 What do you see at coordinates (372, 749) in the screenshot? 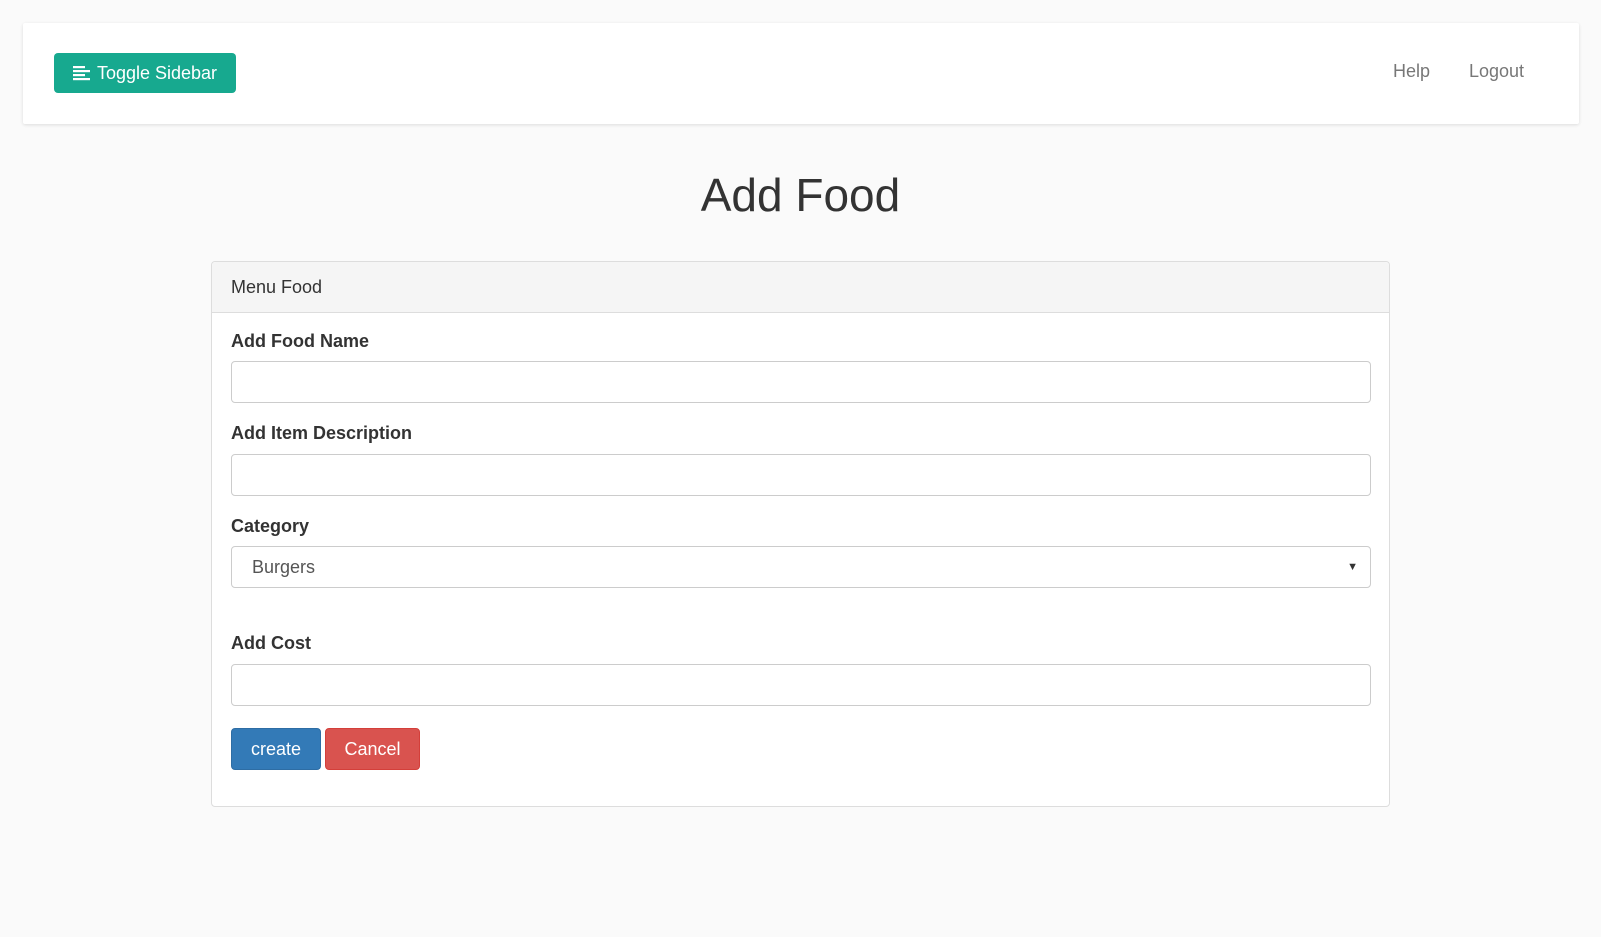
I see `cancel-button: Cancel` at bounding box center [372, 749].